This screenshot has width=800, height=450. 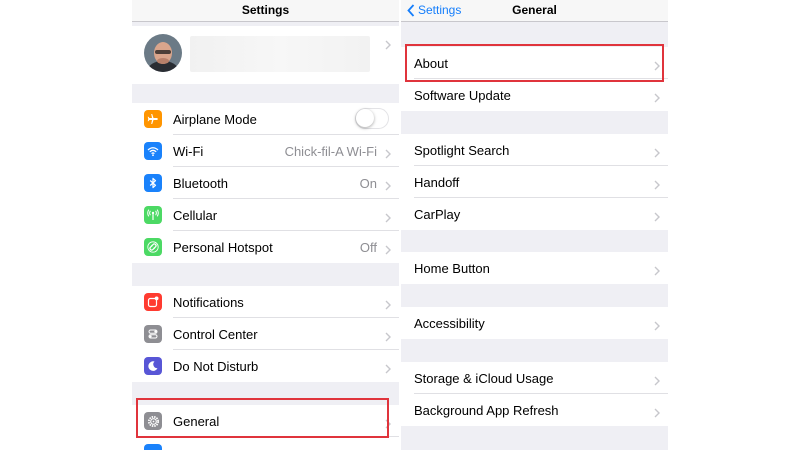 What do you see at coordinates (153, 151) in the screenshot?
I see `wifi-icon` at bounding box center [153, 151].